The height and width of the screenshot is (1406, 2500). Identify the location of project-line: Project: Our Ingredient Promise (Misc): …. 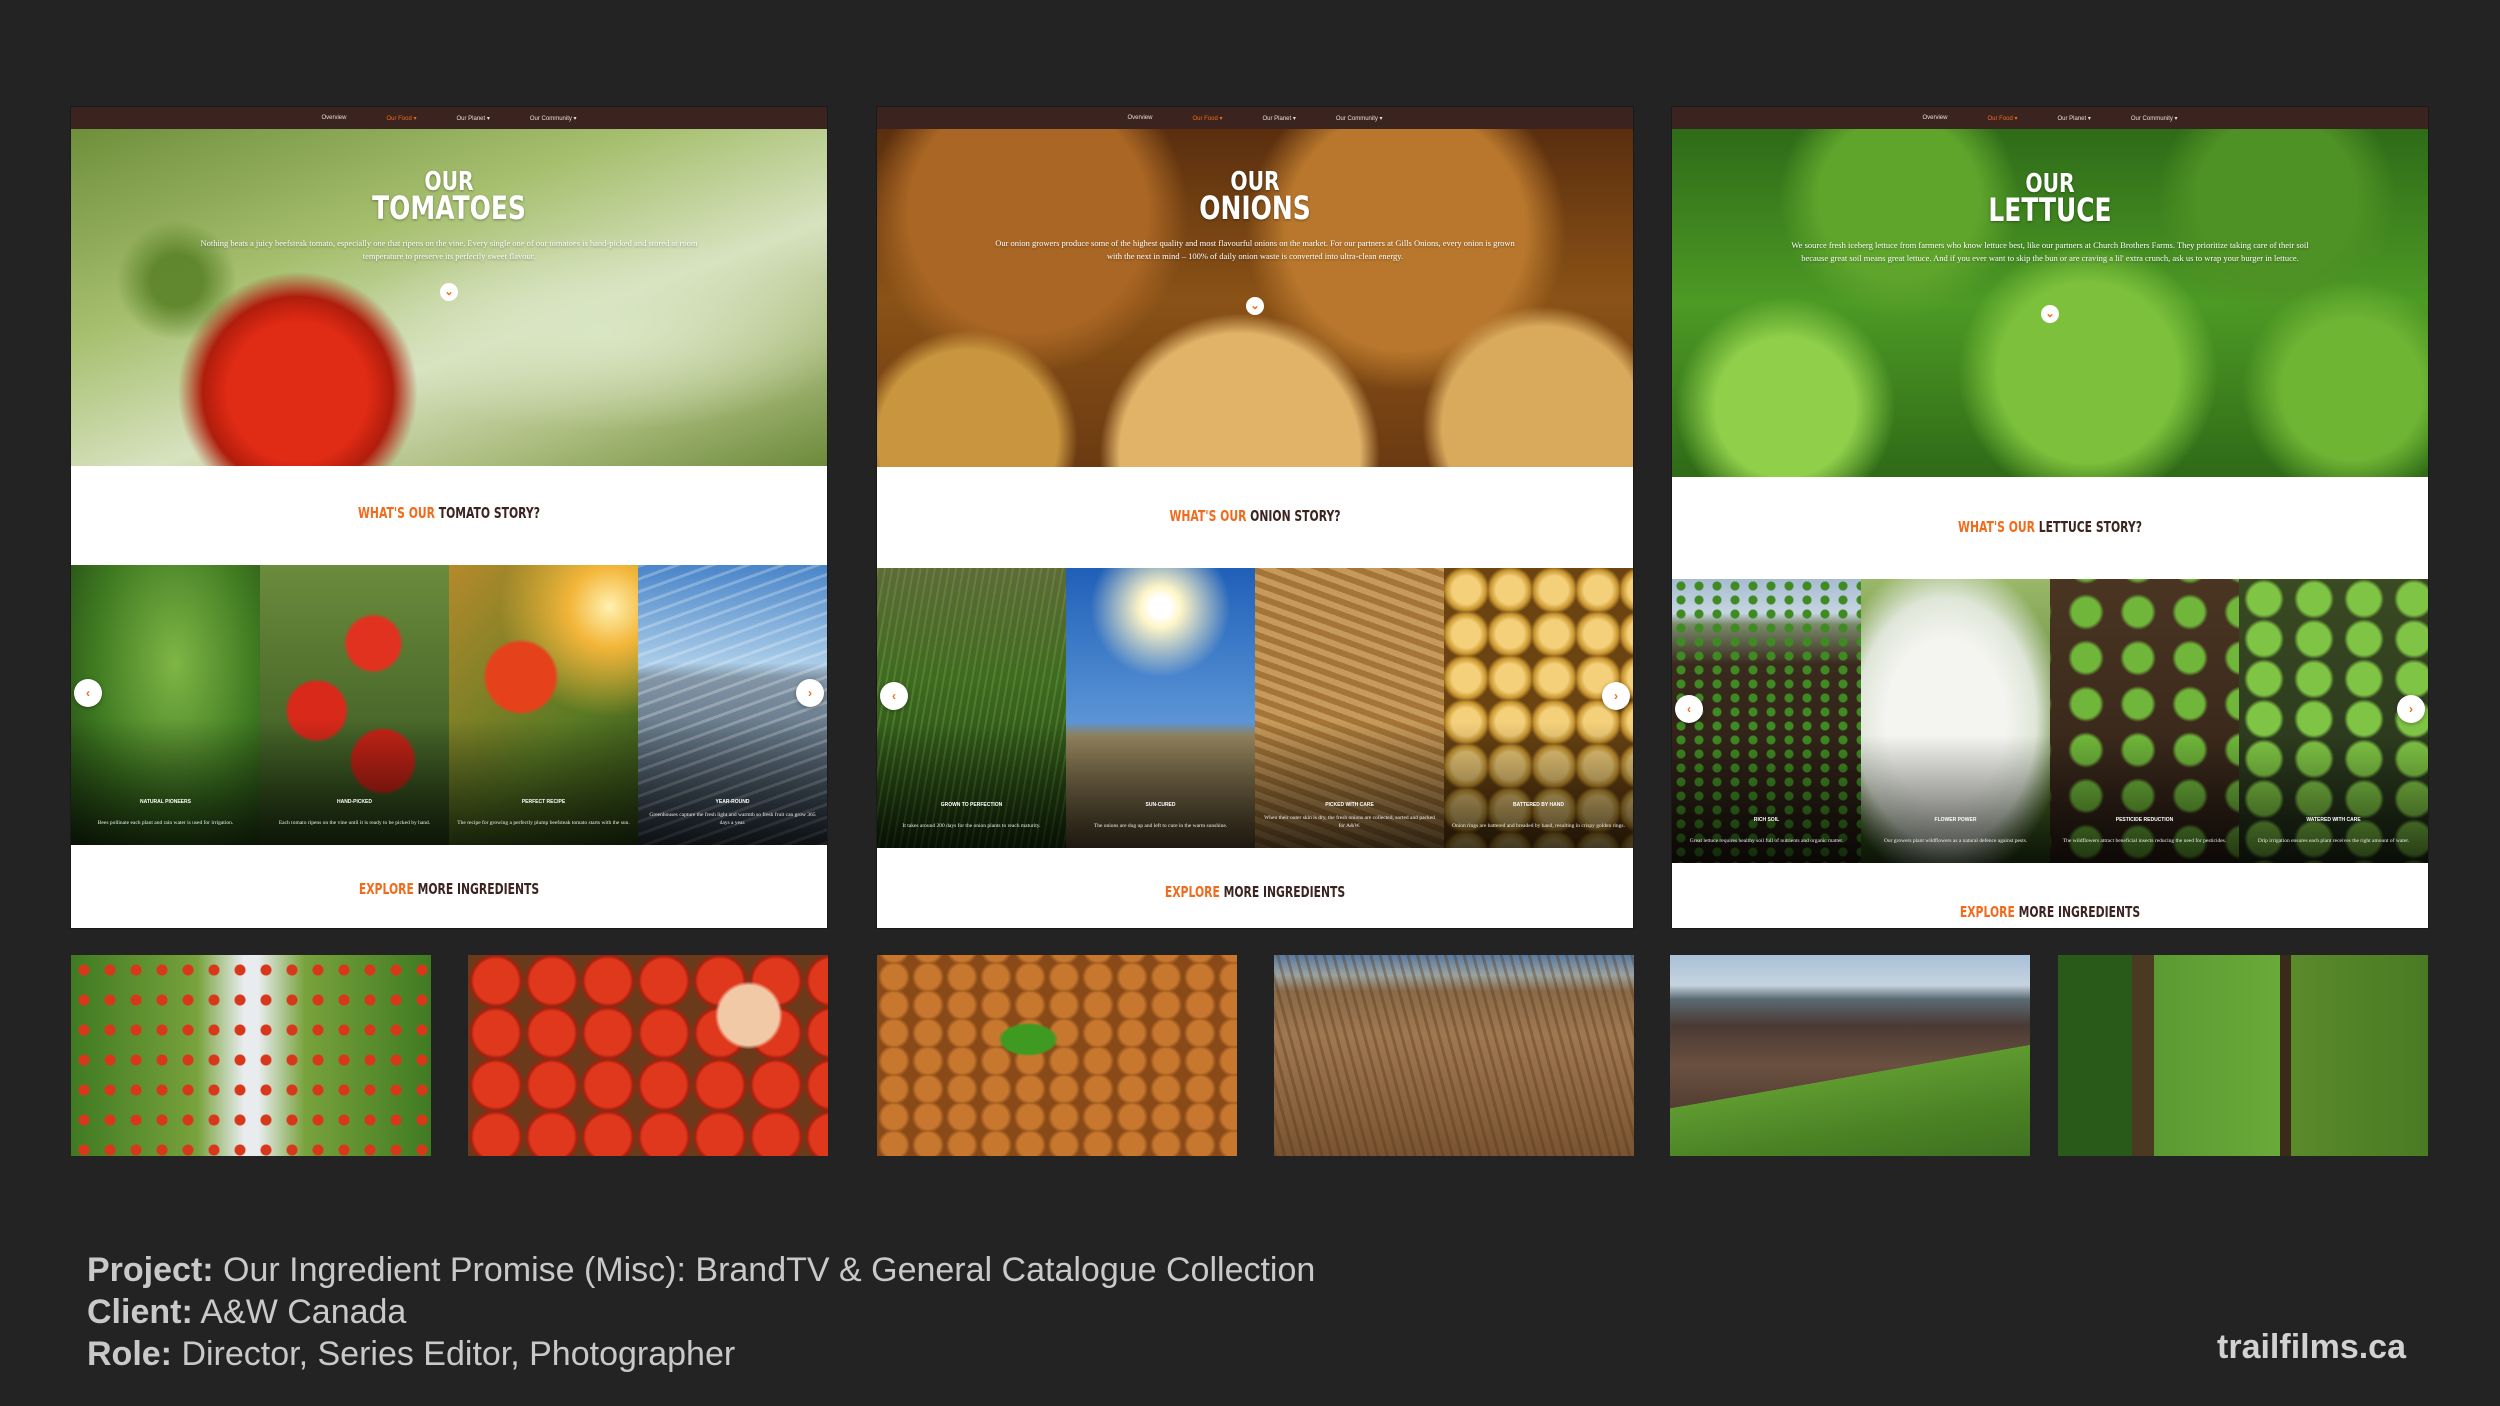
(701, 1270).